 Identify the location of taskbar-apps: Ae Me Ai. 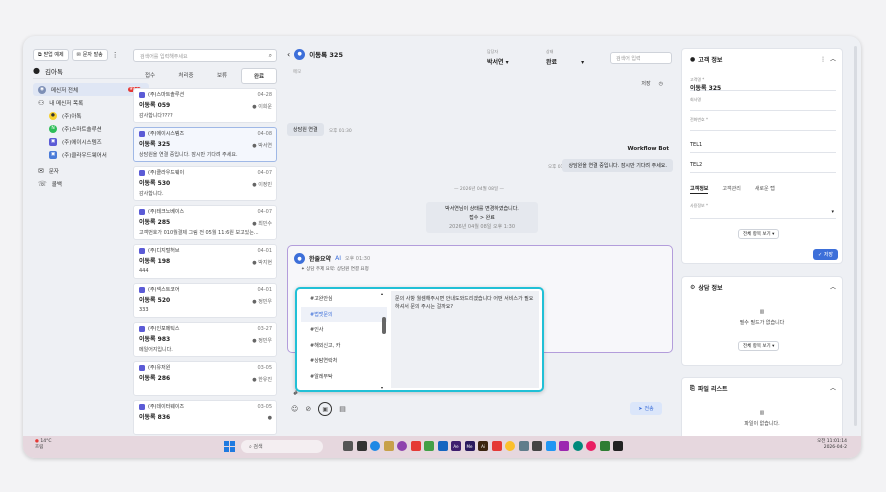
(483, 446).